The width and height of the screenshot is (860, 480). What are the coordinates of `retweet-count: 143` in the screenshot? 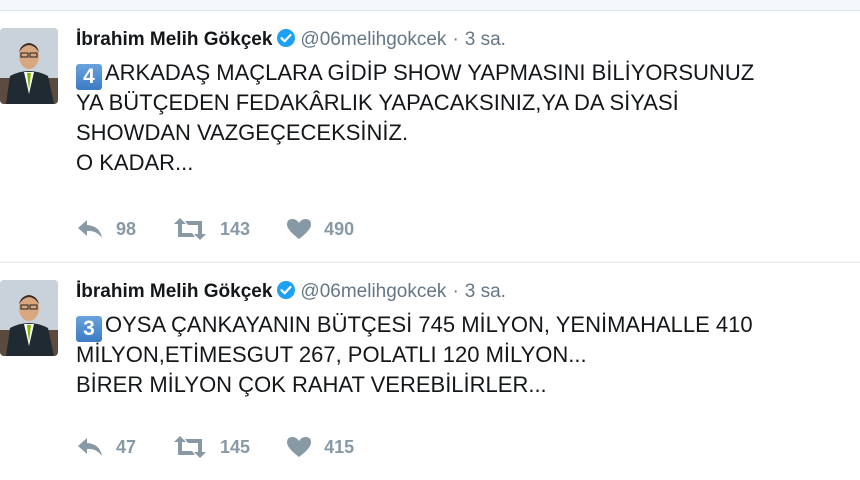 It's located at (235, 228).